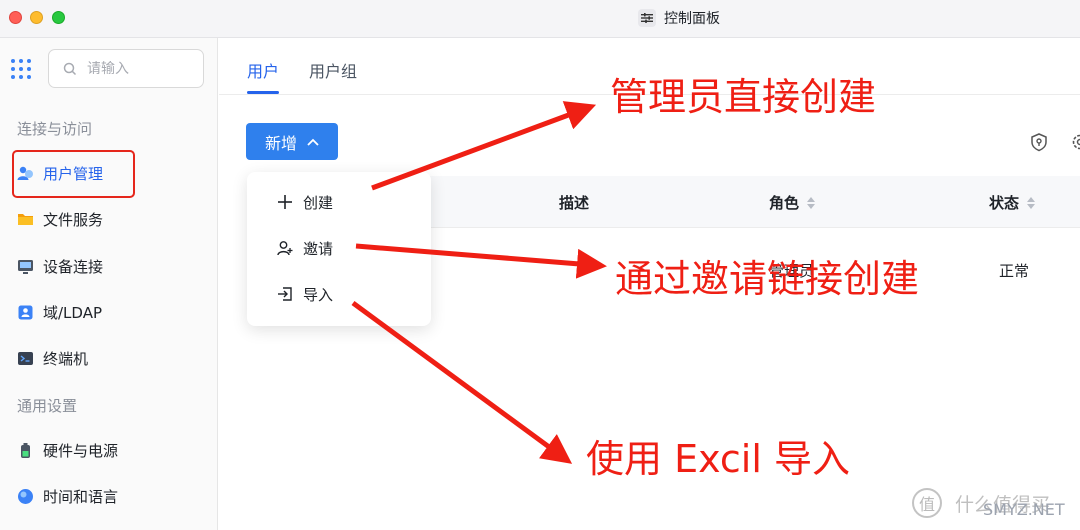  I want to click on add-button: 新增, so click(292, 141).